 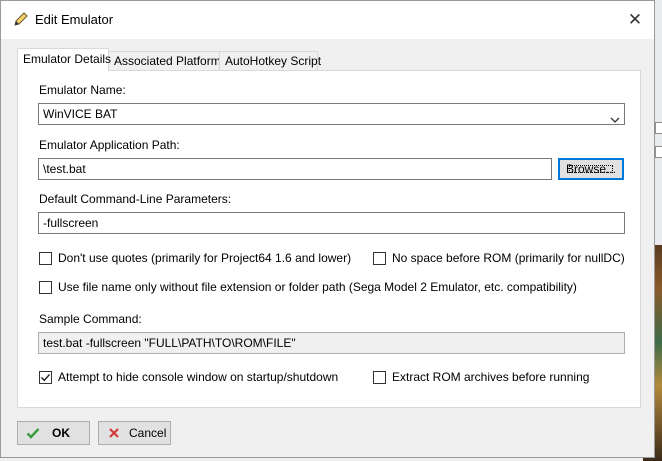 I want to click on checkmark-icon, so click(x=46, y=377).